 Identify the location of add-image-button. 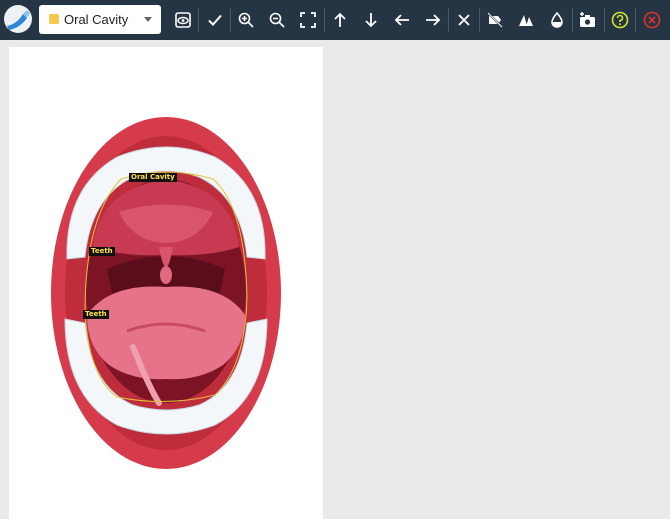
(588, 20).